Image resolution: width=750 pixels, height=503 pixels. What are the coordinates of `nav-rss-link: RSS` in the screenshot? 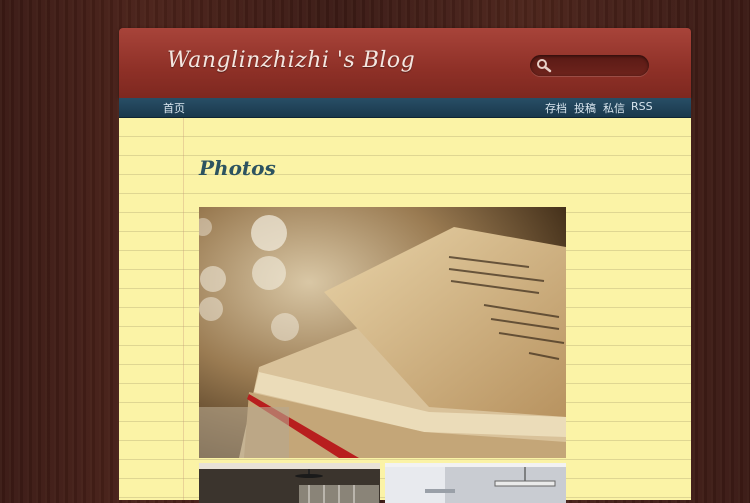 It's located at (642, 106).